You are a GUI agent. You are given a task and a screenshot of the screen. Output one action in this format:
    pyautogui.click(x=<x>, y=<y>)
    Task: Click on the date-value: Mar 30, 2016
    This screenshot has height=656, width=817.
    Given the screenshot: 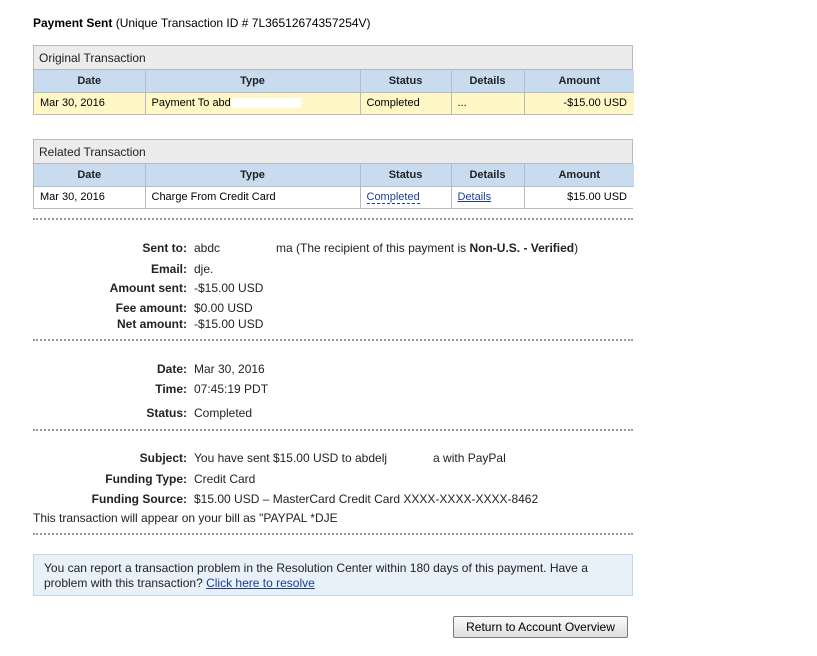 What is the action you would take?
    pyautogui.click(x=229, y=369)
    